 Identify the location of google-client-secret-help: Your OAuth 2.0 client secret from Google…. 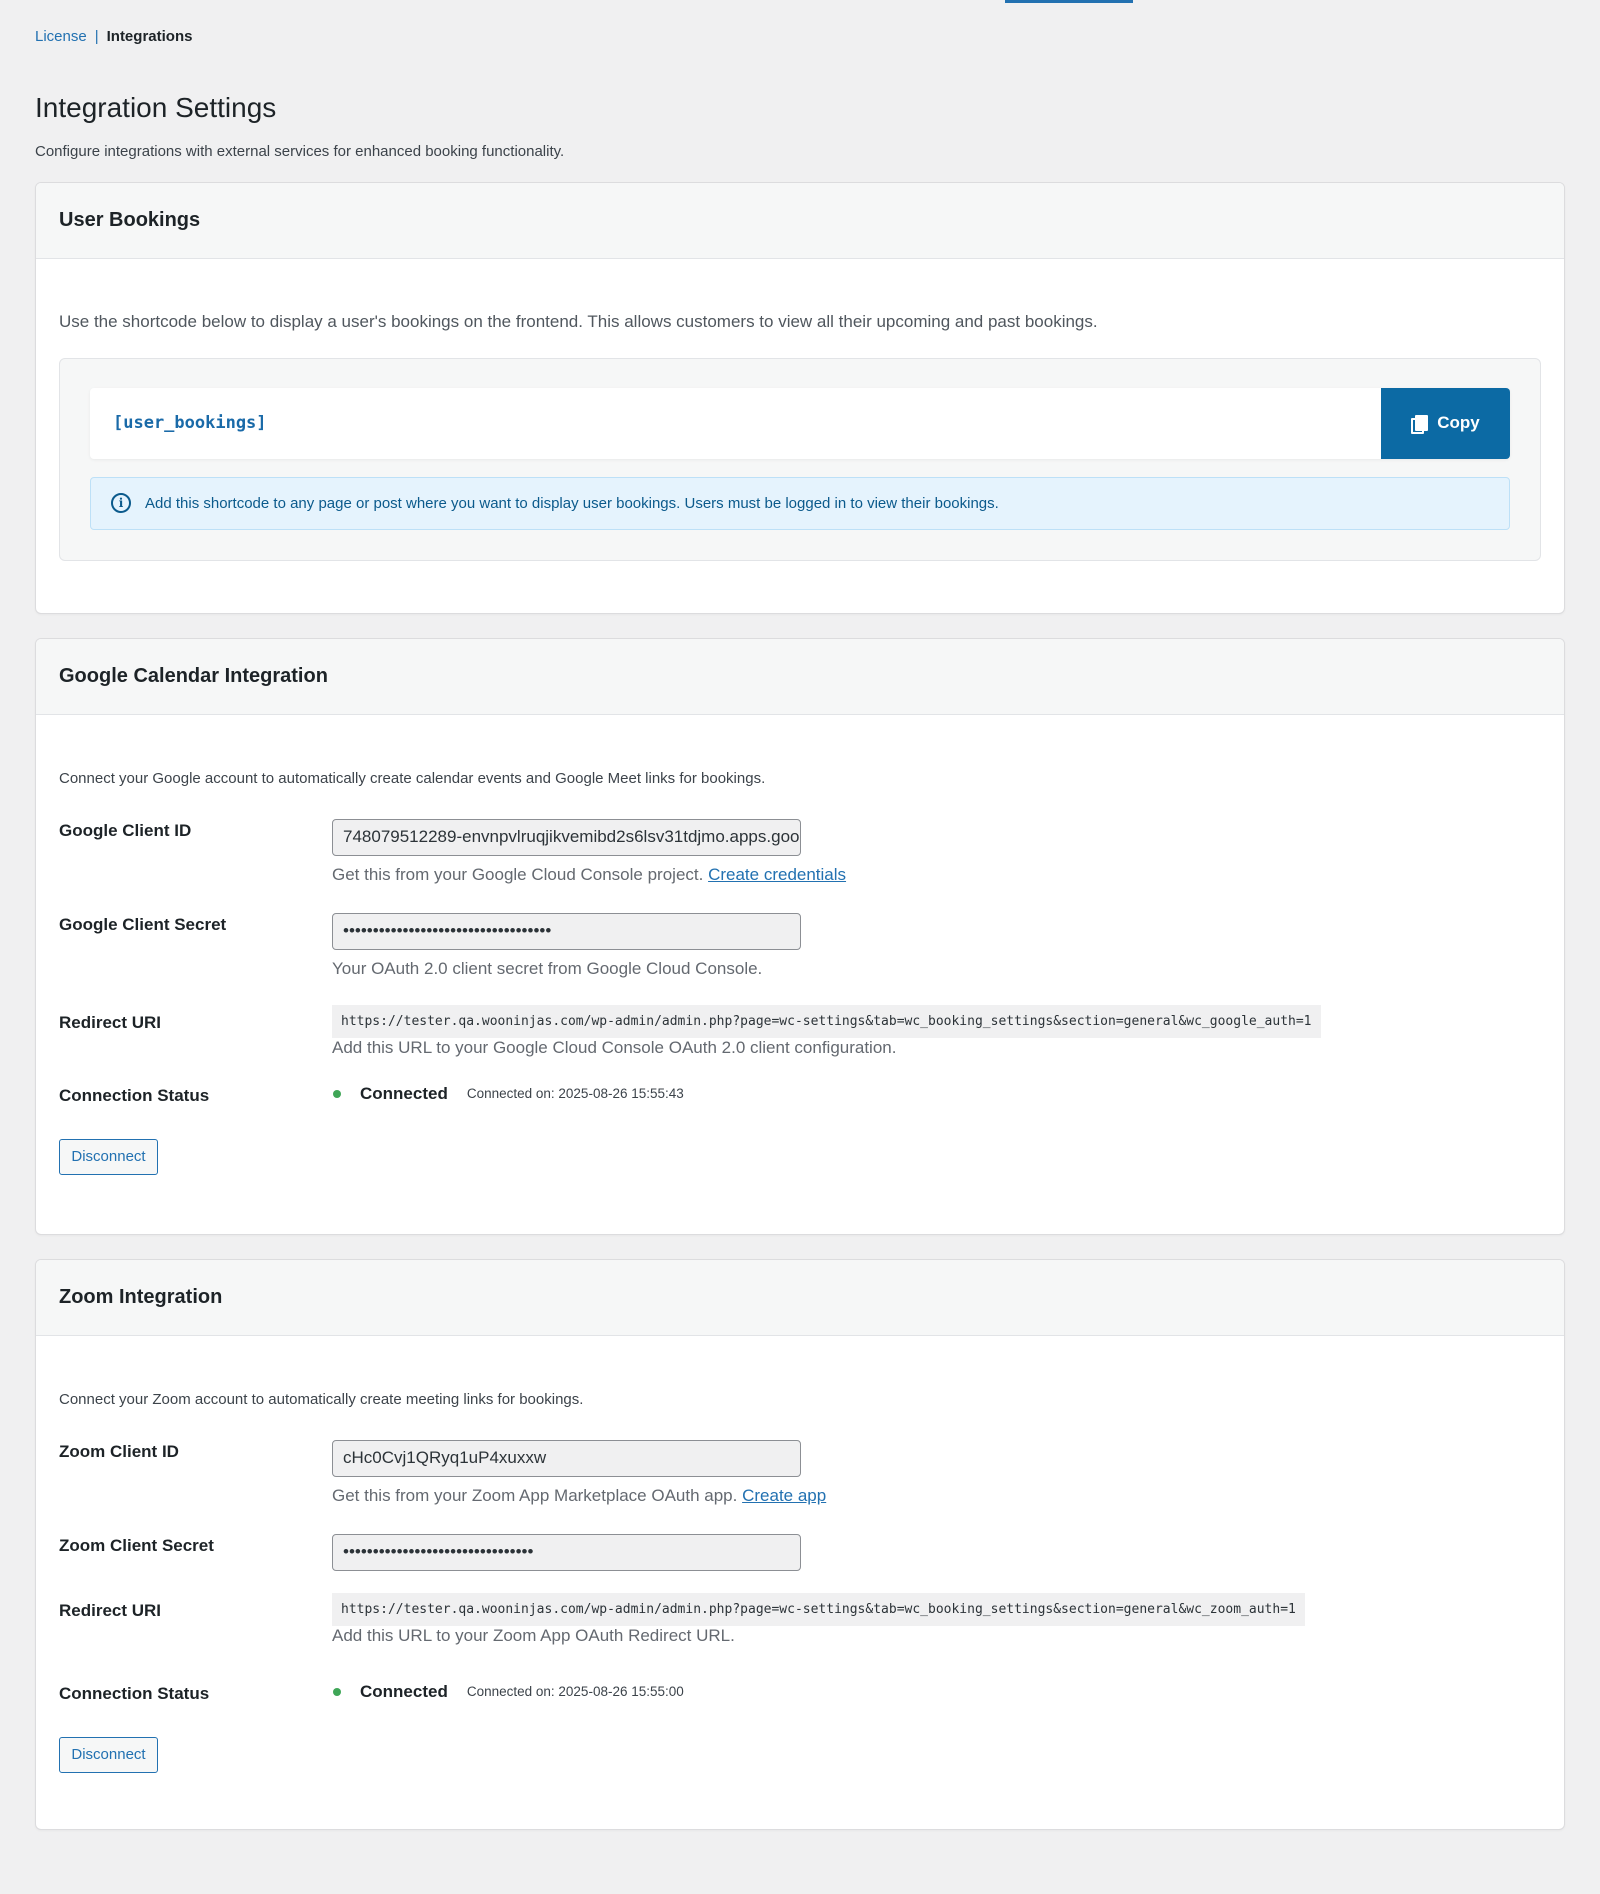
(547, 968).